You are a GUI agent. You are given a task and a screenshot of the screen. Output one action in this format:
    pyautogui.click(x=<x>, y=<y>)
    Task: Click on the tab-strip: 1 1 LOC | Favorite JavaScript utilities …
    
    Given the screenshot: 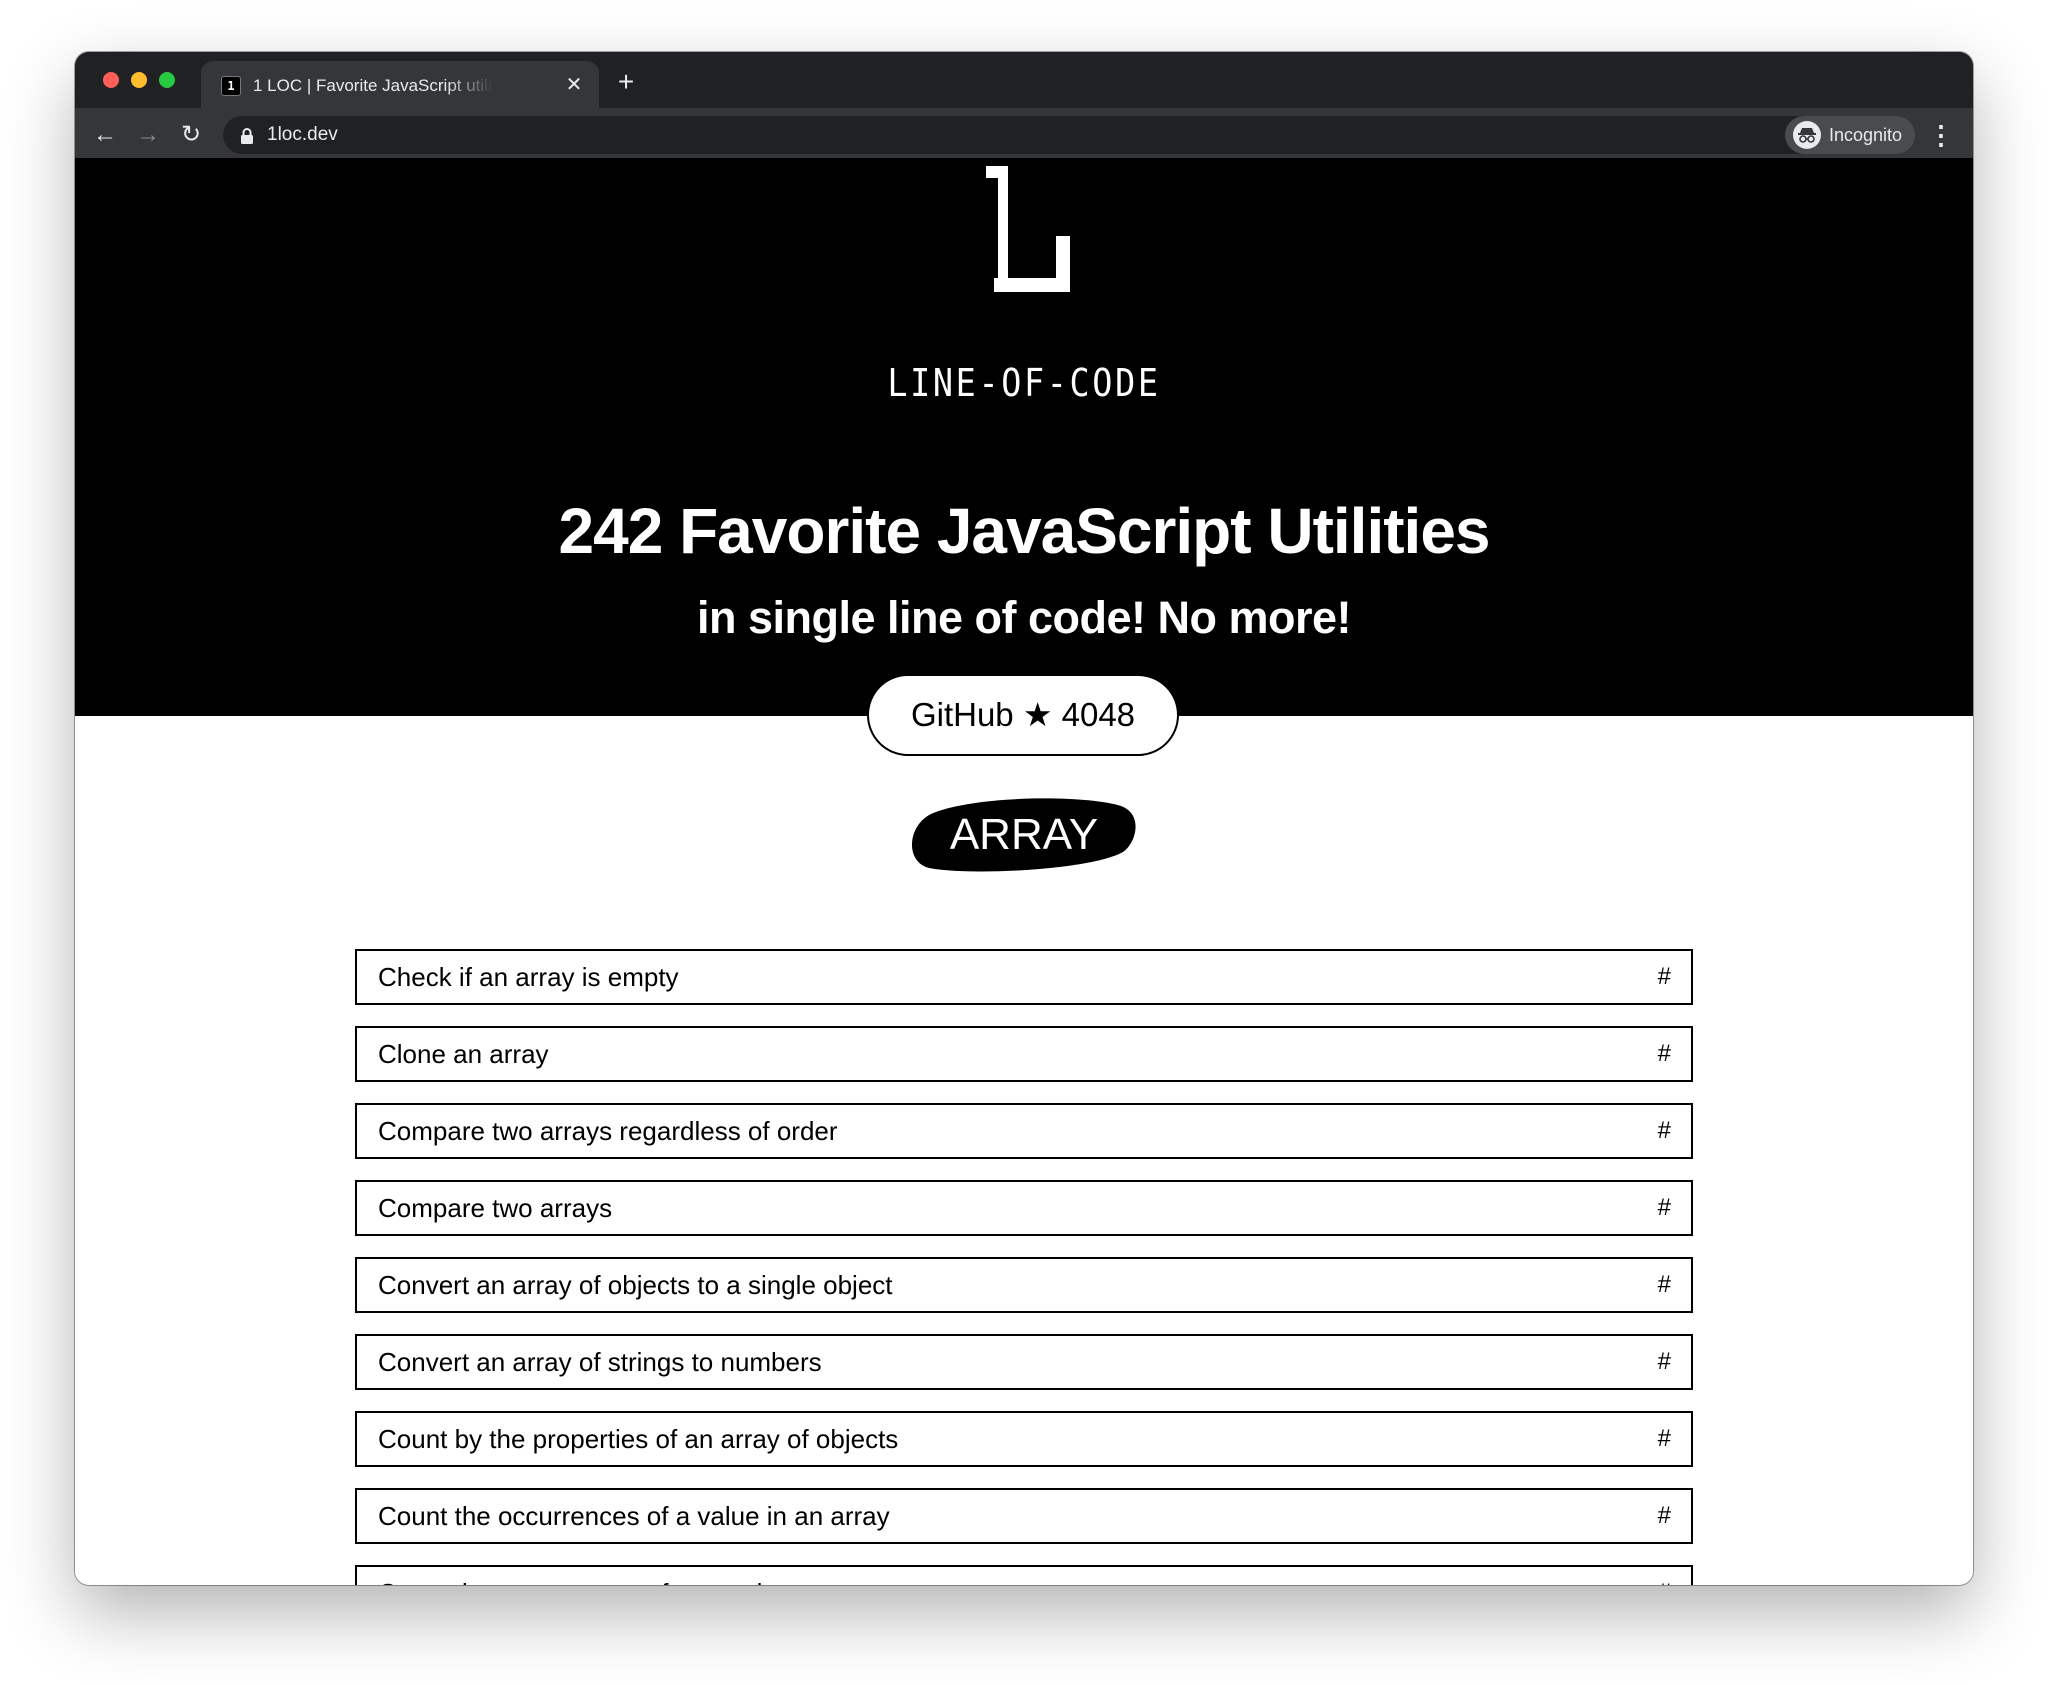 What is the action you would take?
    pyautogui.click(x=1024, y=80)
    